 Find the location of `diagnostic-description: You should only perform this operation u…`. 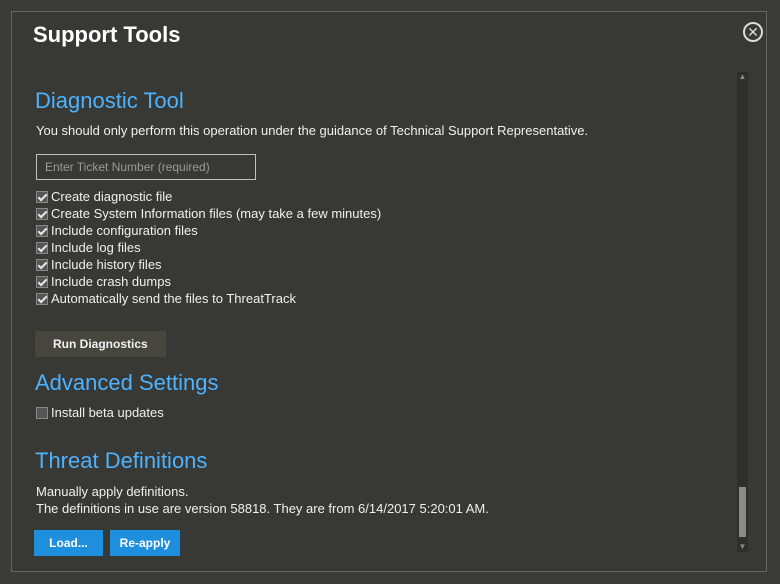

diagnostic-description: You should only perform this operation u… is located at coordinates (312, 130).